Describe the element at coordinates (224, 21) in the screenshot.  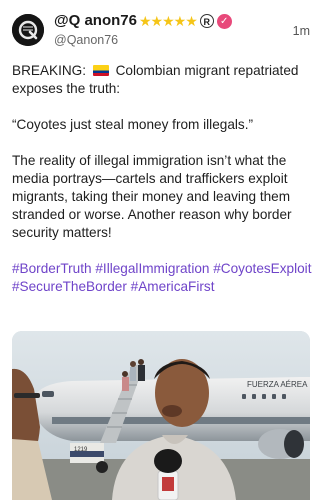
I see `verified-badge-icon: ✓` at that location.